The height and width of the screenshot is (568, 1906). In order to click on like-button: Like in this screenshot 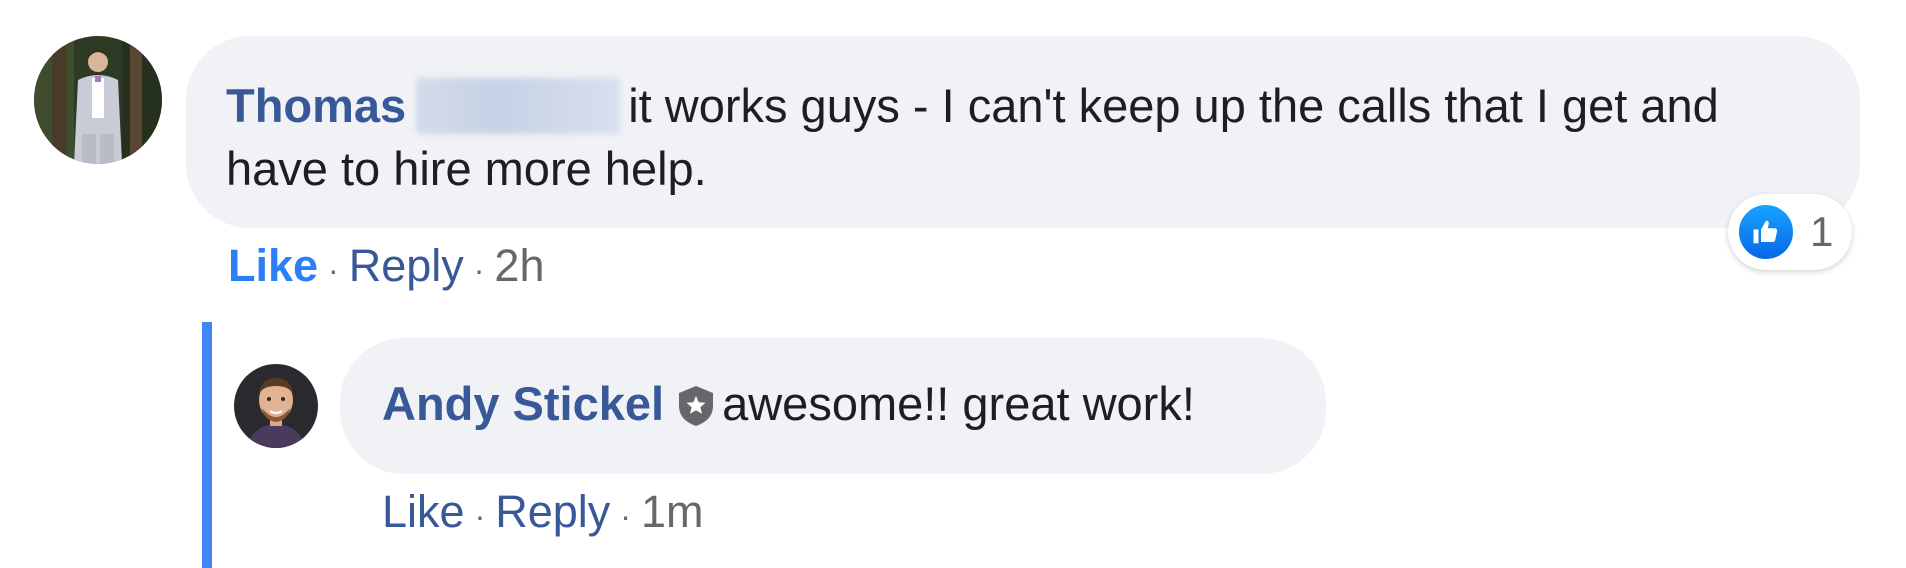, I will do `click(273, 265)`.